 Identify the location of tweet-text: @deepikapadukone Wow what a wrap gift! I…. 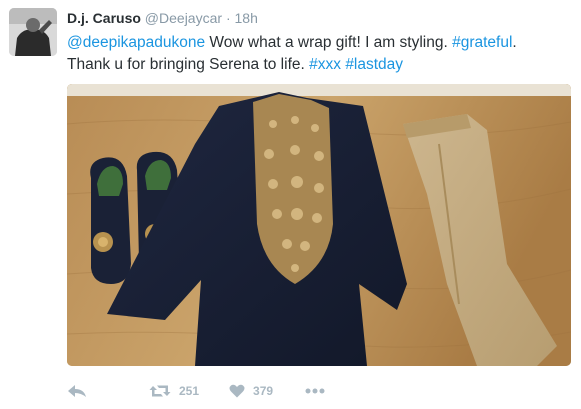
(319, 54).